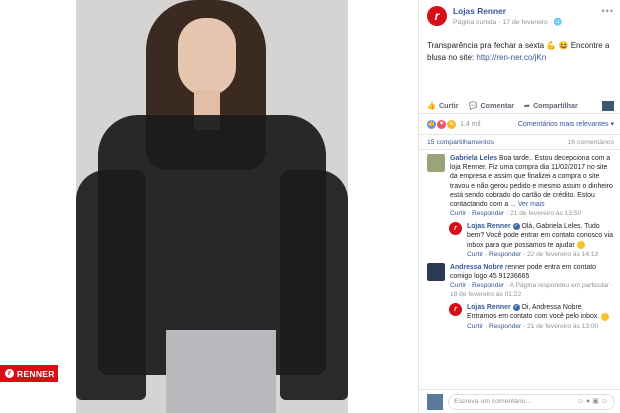  What do you see at coordinates (221, 371) in the screenshot?
I see `photo-pants` at bounding box center [221, 371].